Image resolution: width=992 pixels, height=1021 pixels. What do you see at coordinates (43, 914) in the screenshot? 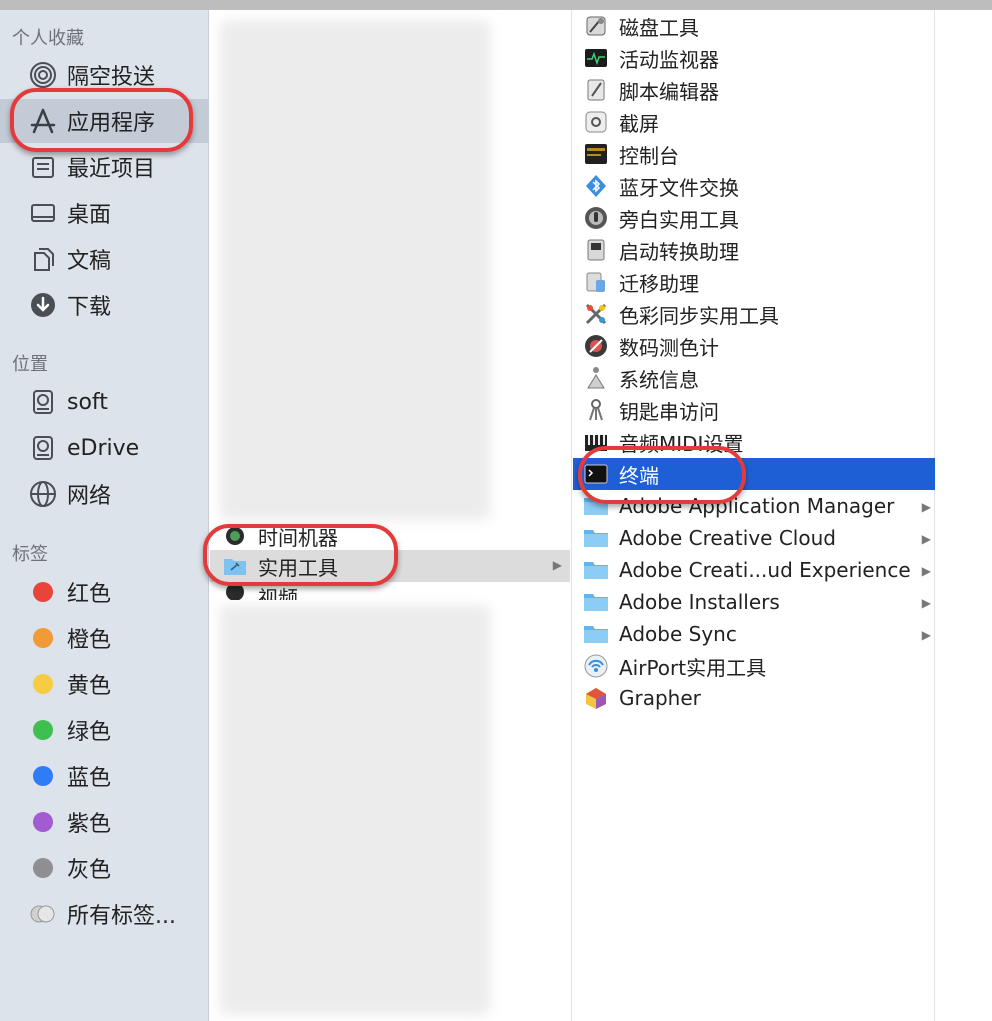
I see `all-tags-icon` at bounding box center [43, 914].